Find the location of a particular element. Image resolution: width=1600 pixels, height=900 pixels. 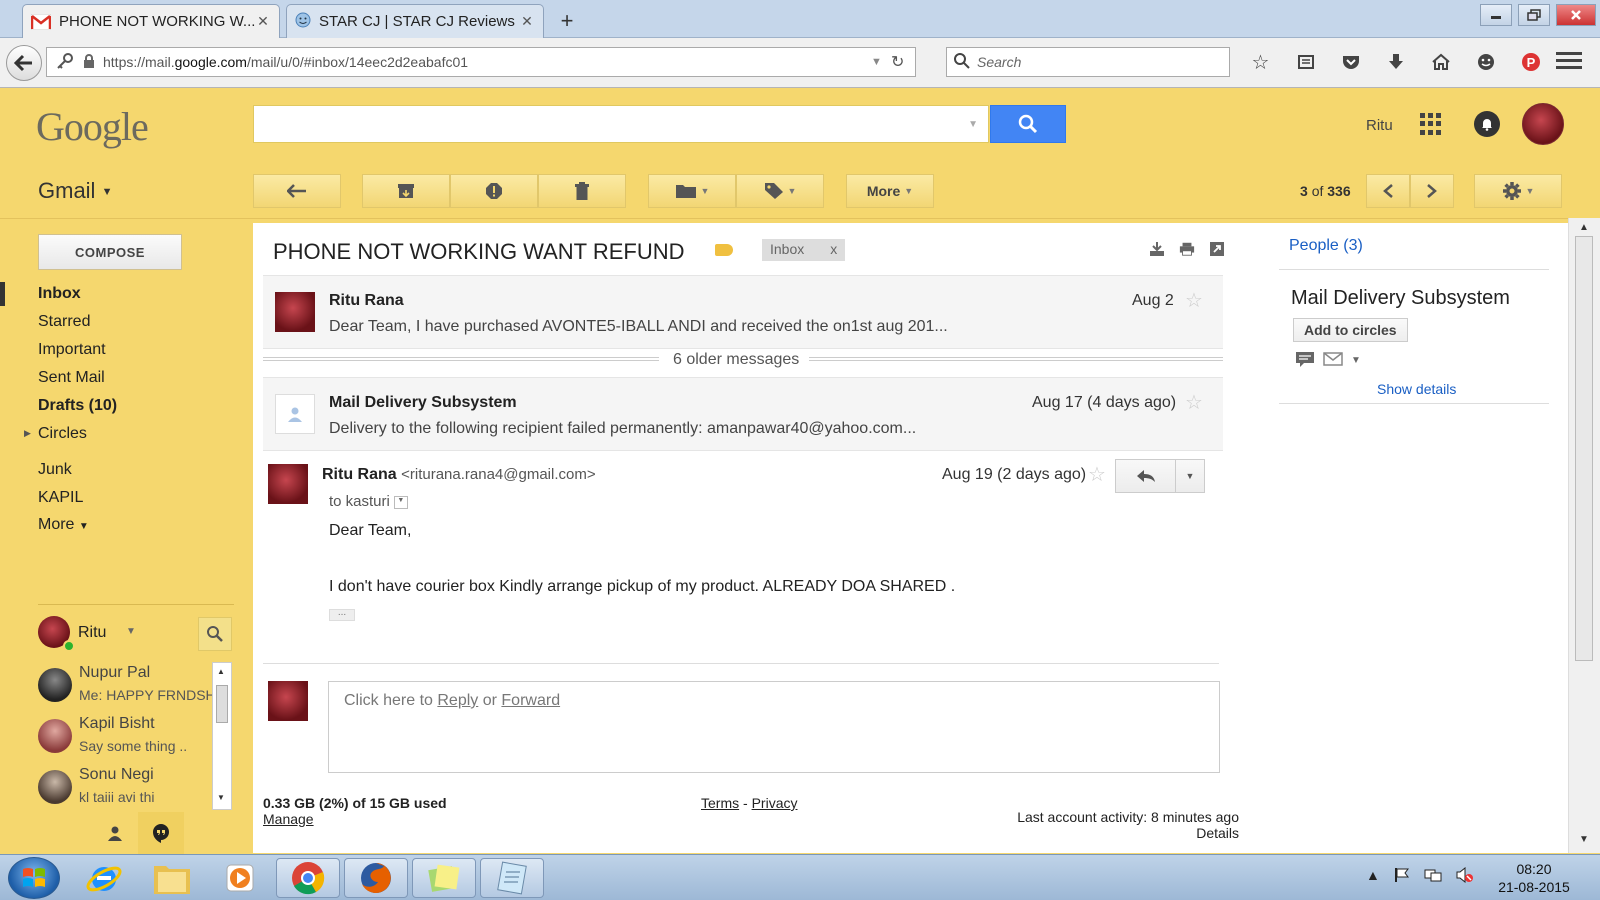

list-item: Nupur Pal Me: HAPPY FRNDSHI is located at coordinates (126, 686).